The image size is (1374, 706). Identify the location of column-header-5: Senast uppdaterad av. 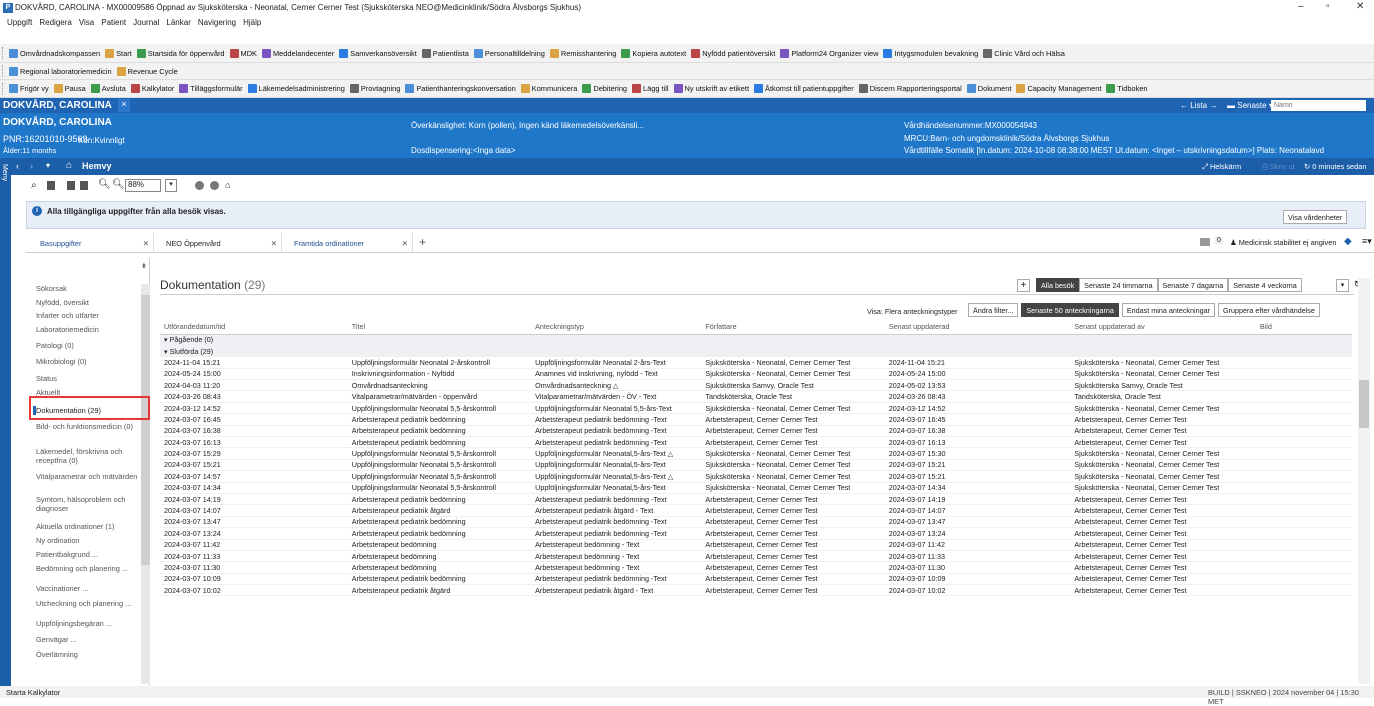
(1163, 327).